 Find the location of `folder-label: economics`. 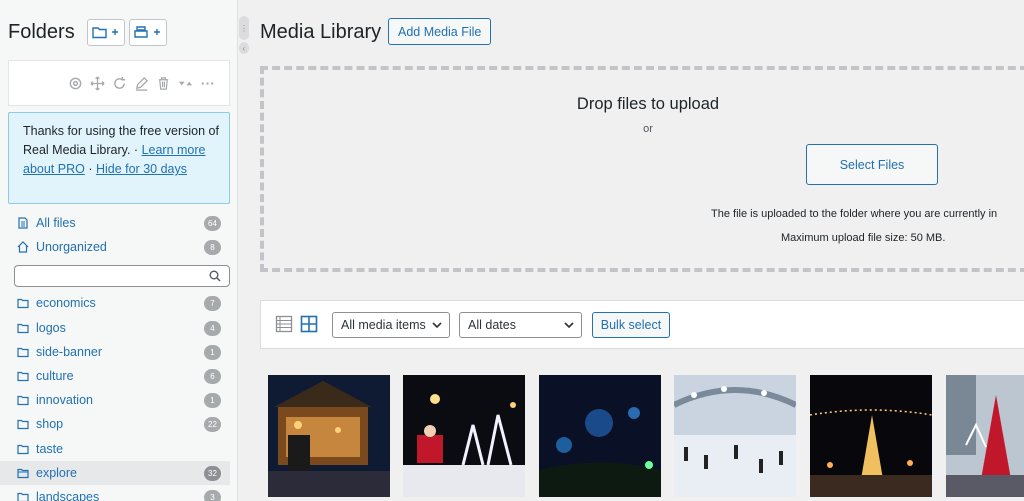

folder-label: economics is located at coordinates (66, 303).